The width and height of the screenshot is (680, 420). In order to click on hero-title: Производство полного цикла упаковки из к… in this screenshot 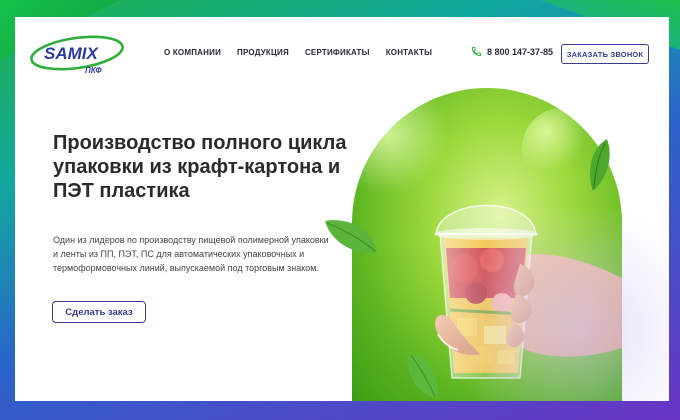, I will do `click(200, 167)`.